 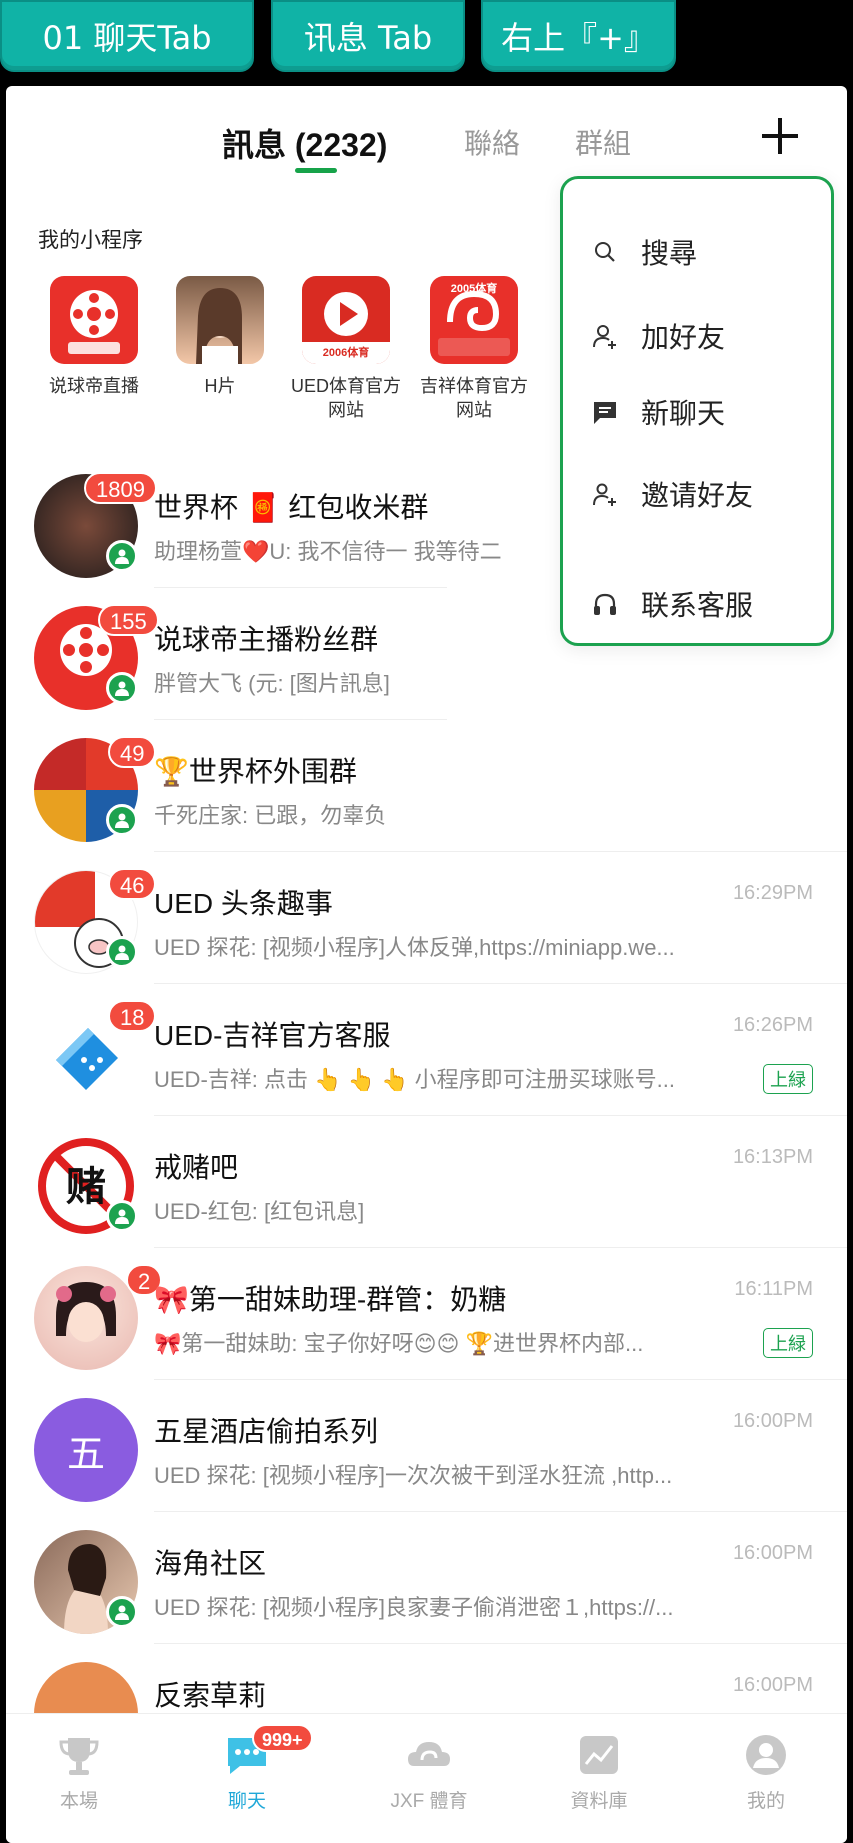 I want to click on svg-text: 赌, so click(x=86, y=1187).